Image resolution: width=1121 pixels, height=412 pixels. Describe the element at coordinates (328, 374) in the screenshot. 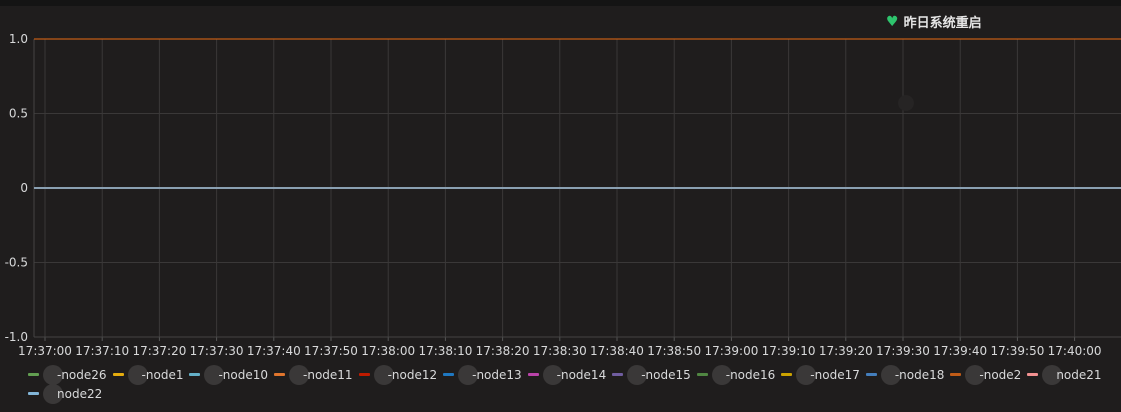

I see `legend-label: -node11` at that location.